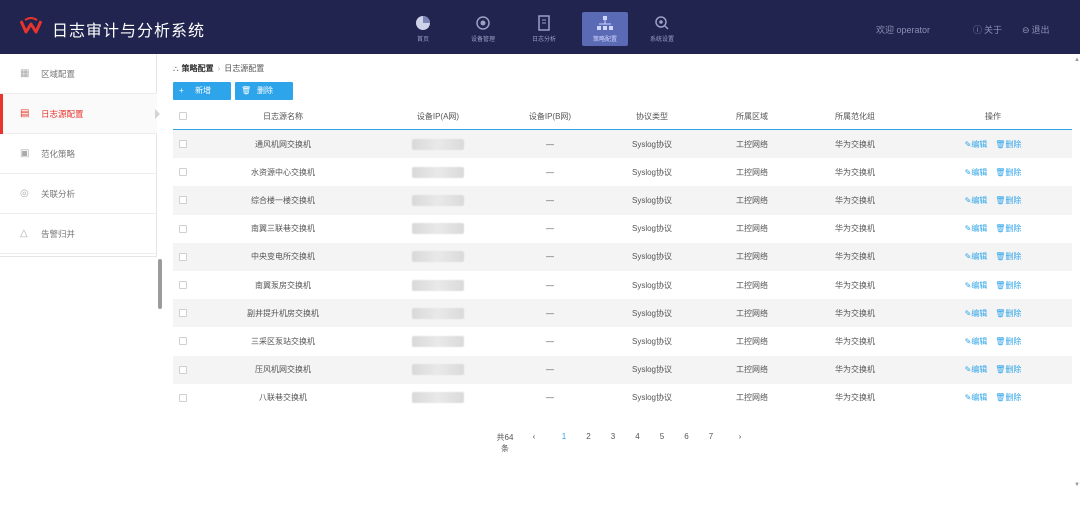  I want to click on add-button: + 新增, so click(202, 91).